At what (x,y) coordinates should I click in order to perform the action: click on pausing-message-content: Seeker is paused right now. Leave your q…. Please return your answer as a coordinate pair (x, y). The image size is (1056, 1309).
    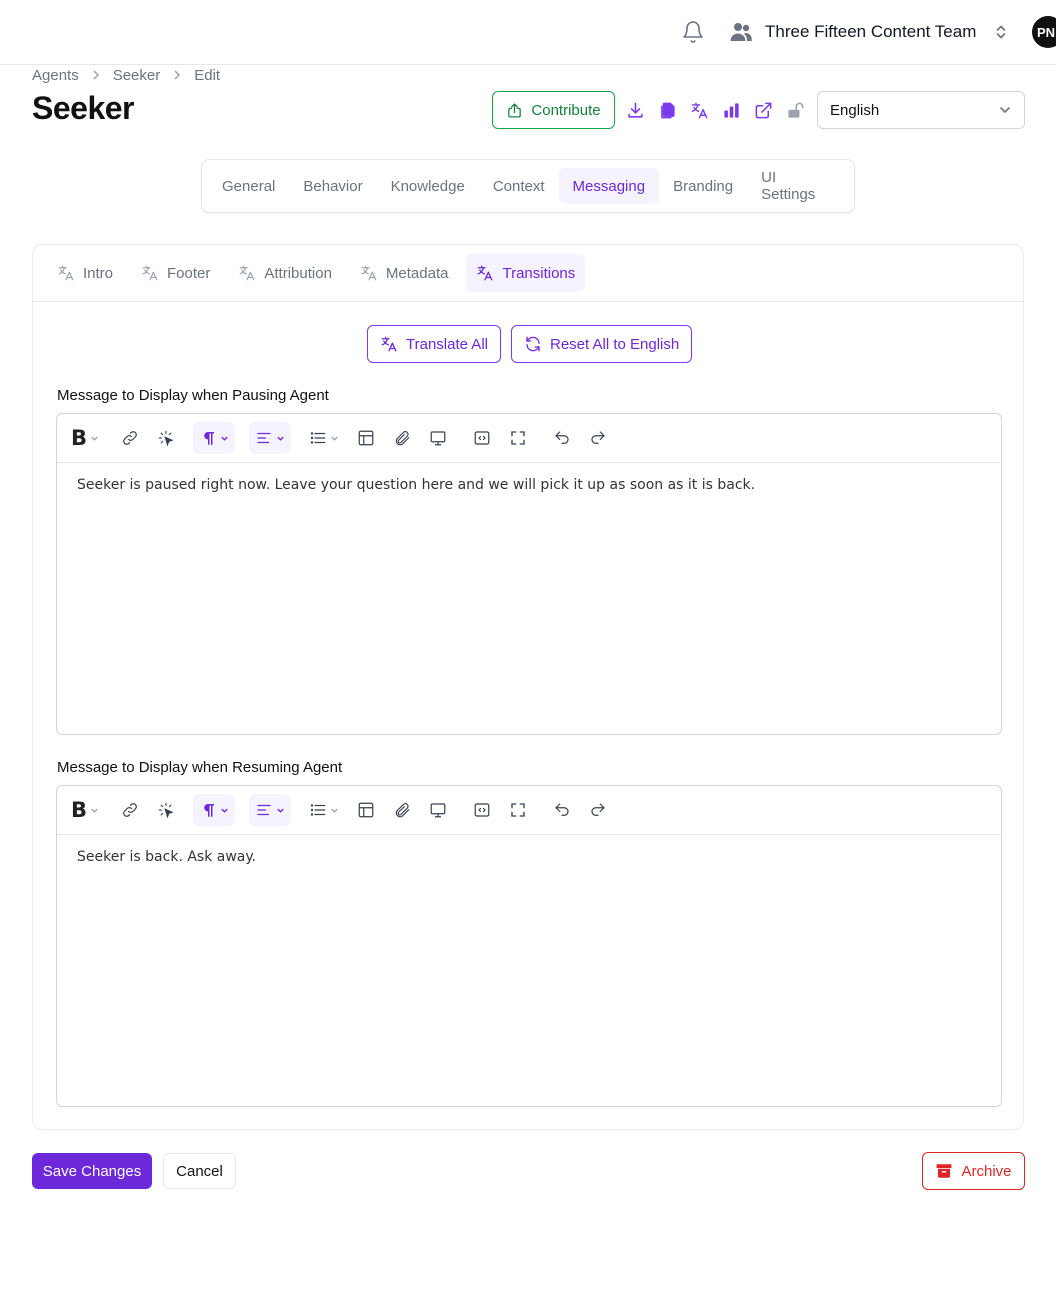
    Looking at the image, I should click on (529, 485).